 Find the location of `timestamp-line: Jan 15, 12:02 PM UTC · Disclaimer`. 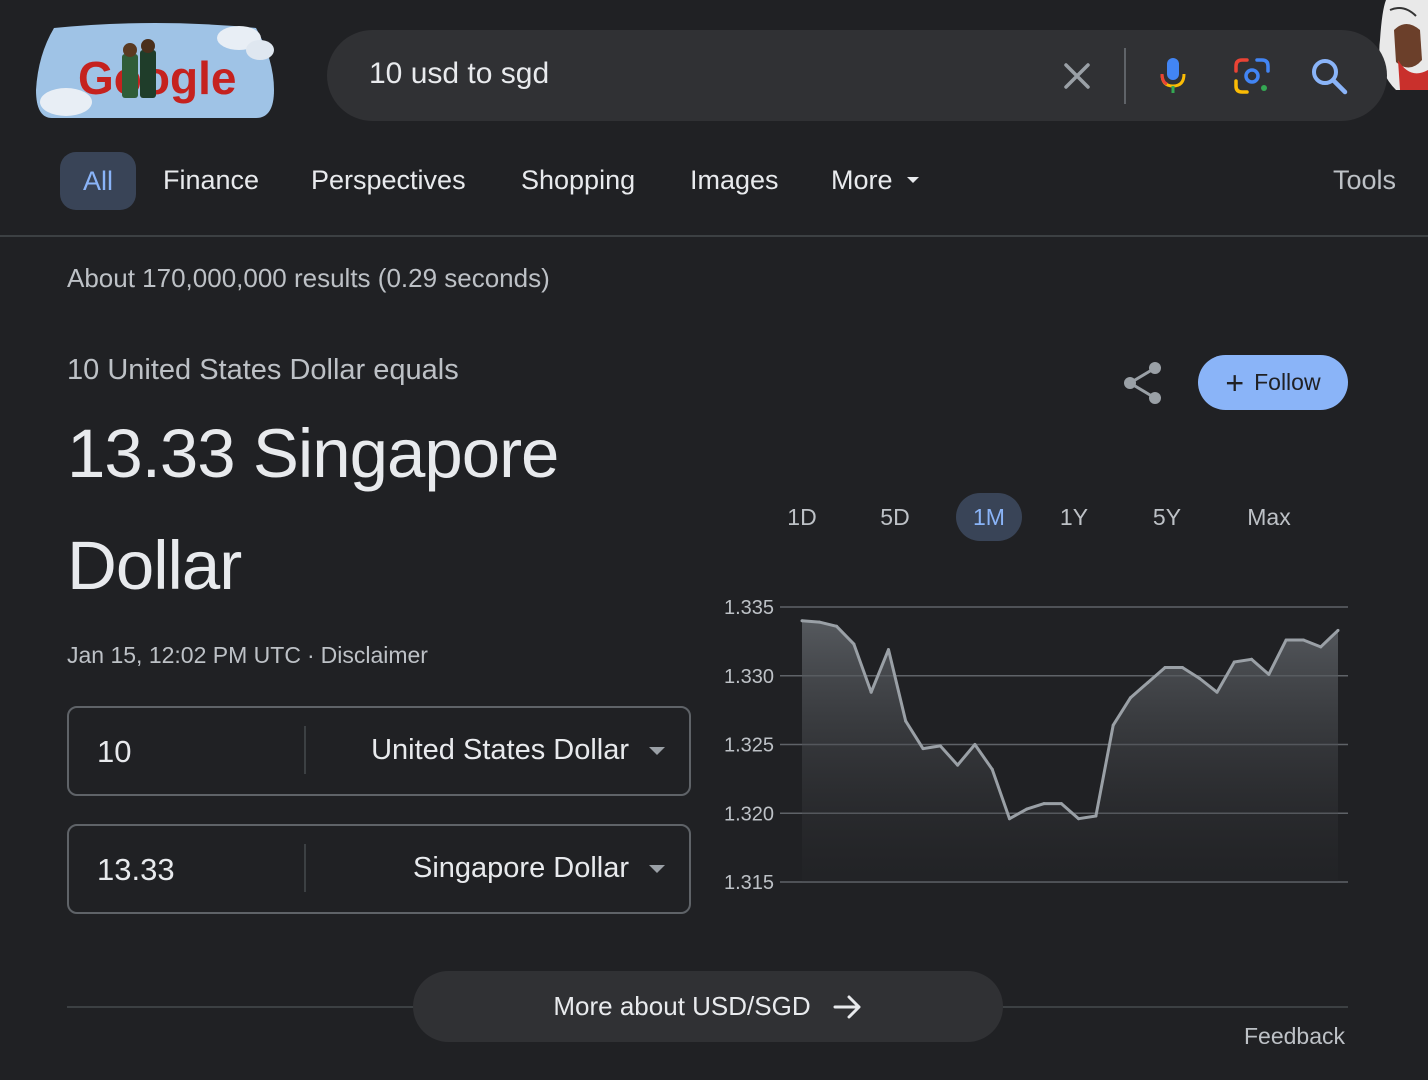

timestamp-line: Jan 15, 12:02 PM UTC · Disclaimer is located at coordinates (247, 655).